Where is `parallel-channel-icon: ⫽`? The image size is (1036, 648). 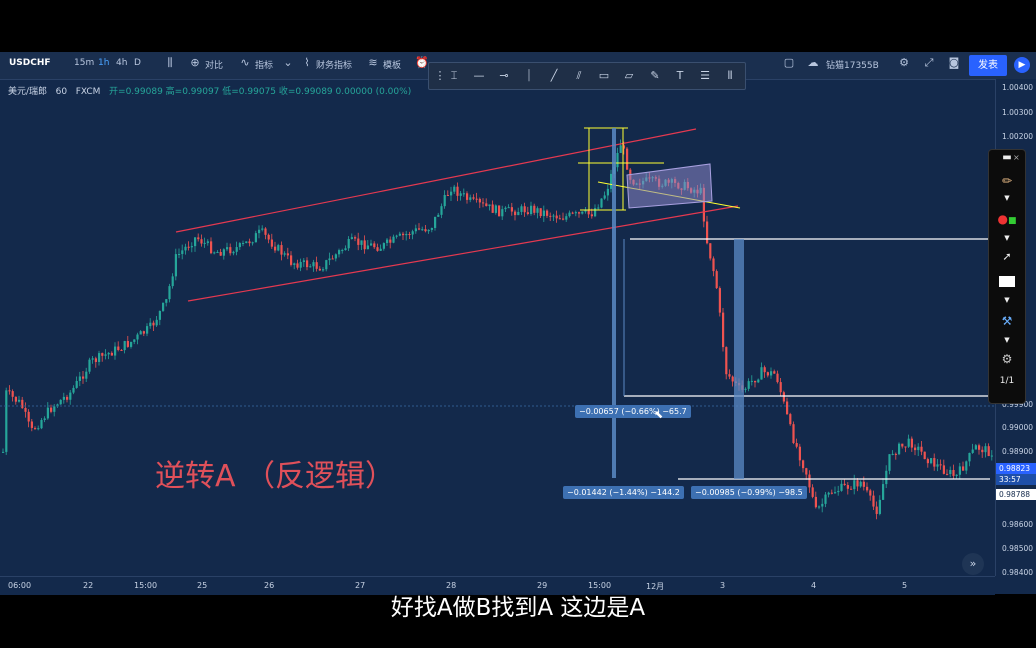 parallel-channel-icon: ⫽ is located at coordinates (579, 76).